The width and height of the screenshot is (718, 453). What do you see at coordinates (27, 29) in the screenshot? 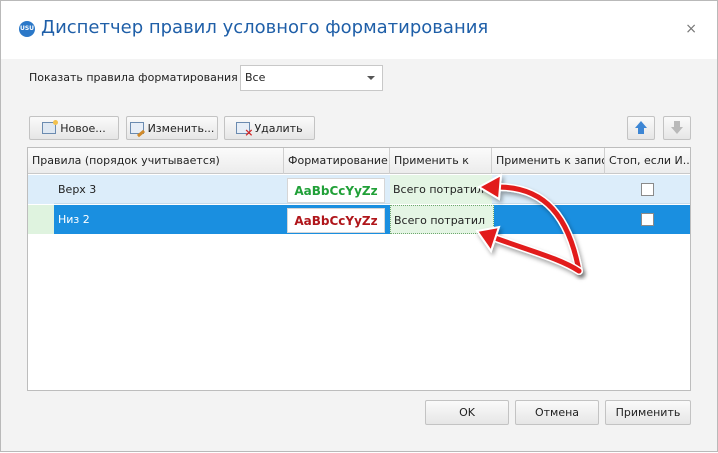
I see `app-logo-icon: USU` at bounding box center [27, 29].